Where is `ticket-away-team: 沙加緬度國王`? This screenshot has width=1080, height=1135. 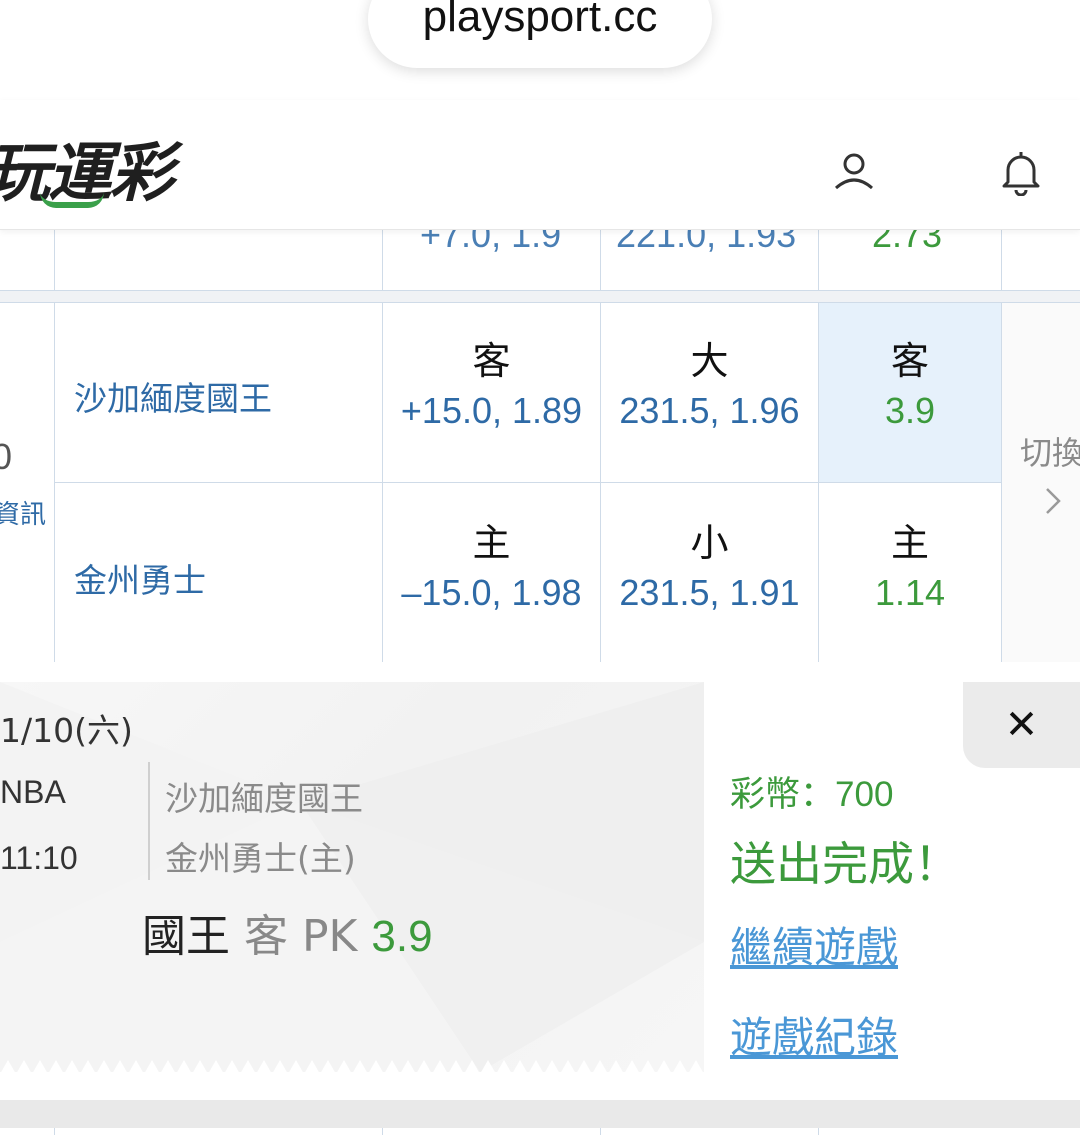
ticket-away-team: 沙加緬度國王 is located at coordinates (264, 798).